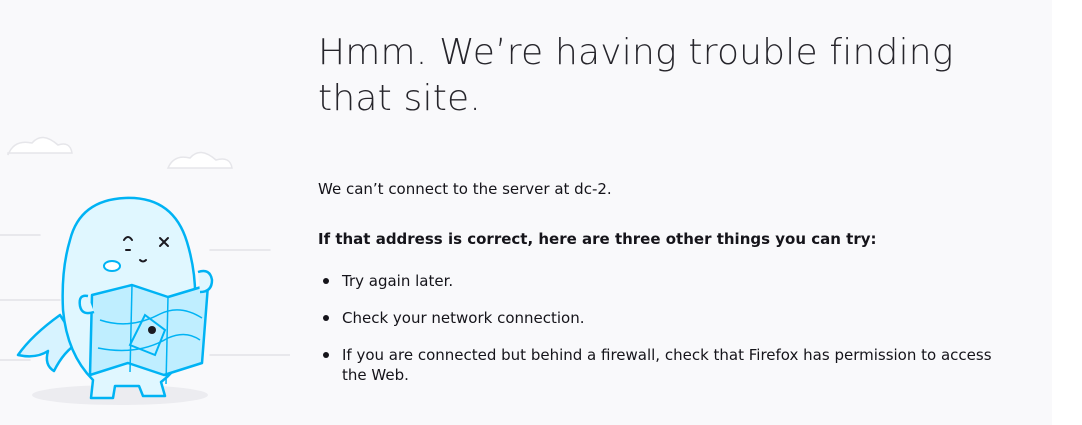 This screenshot has width=1082, height=425. What do you see at coordinates (658, 281) in the screenshot?
I see `list-item: Try again later.` at bounding box center [658, 281].